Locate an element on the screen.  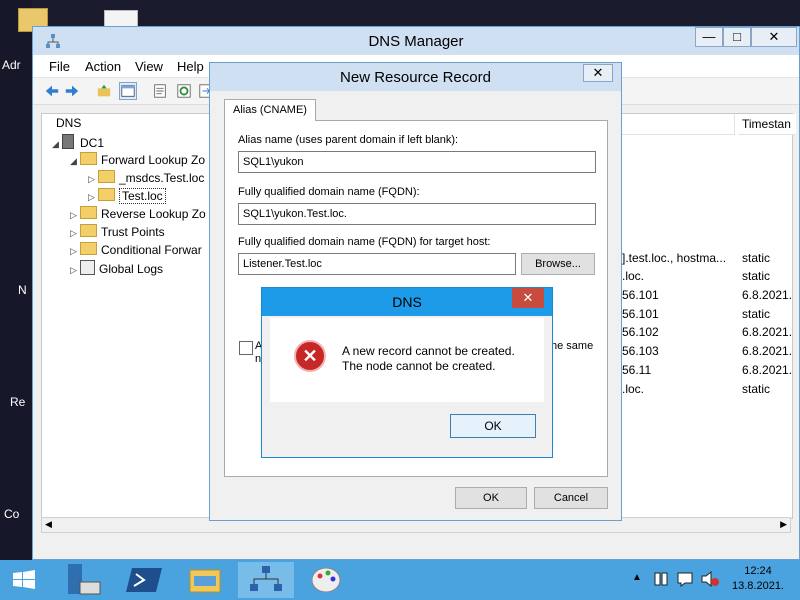
fqdn-label: Fully qualified domain name (FQDN): is located at coordinates (329, 192).